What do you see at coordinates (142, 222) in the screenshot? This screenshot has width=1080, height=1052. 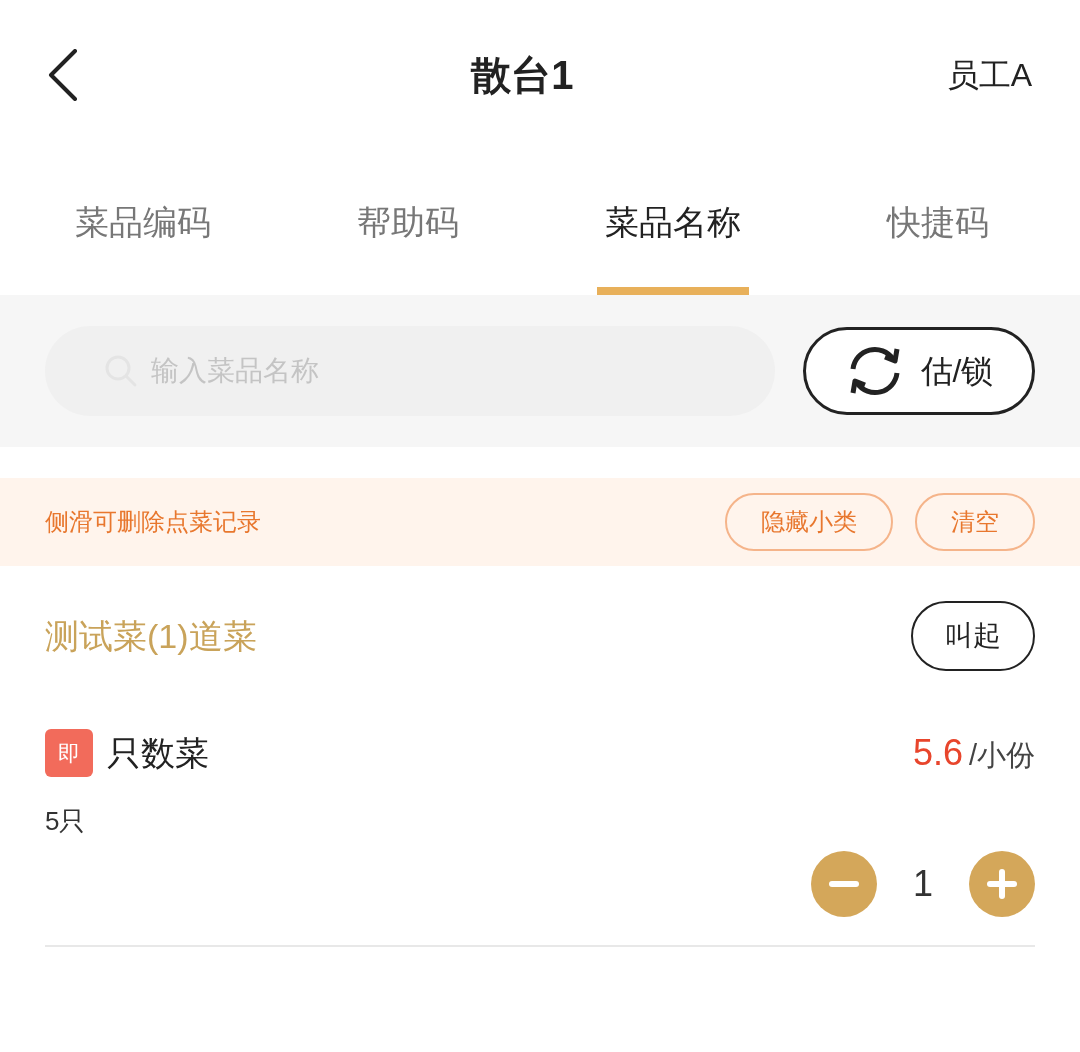 I see `tab: 菜品编码` at bounding box center [142, 222].